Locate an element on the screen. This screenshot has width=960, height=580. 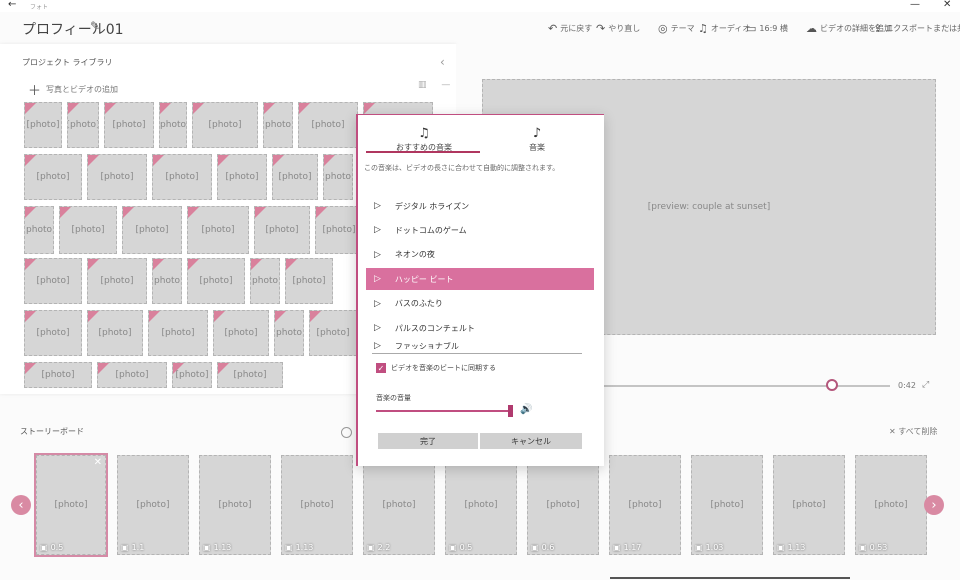
edit-title-icon: ✎ is located at coordinates (95, 26).